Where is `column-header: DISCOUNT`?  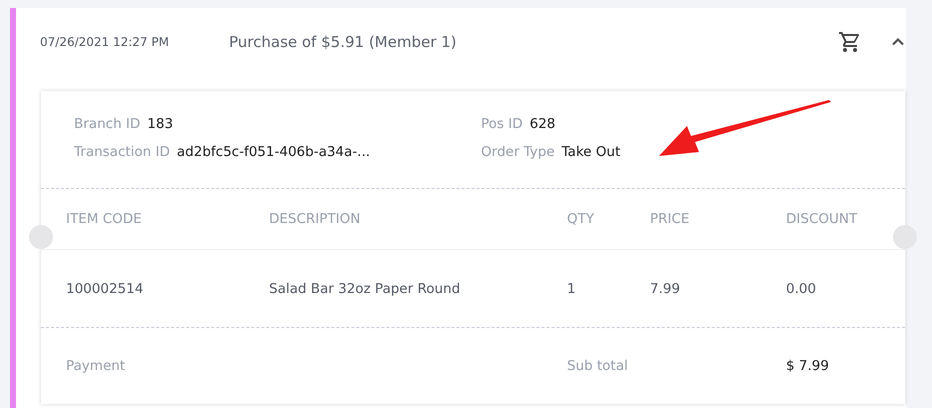
column-header: DISCOUNT is located at coordinates (822, 219).